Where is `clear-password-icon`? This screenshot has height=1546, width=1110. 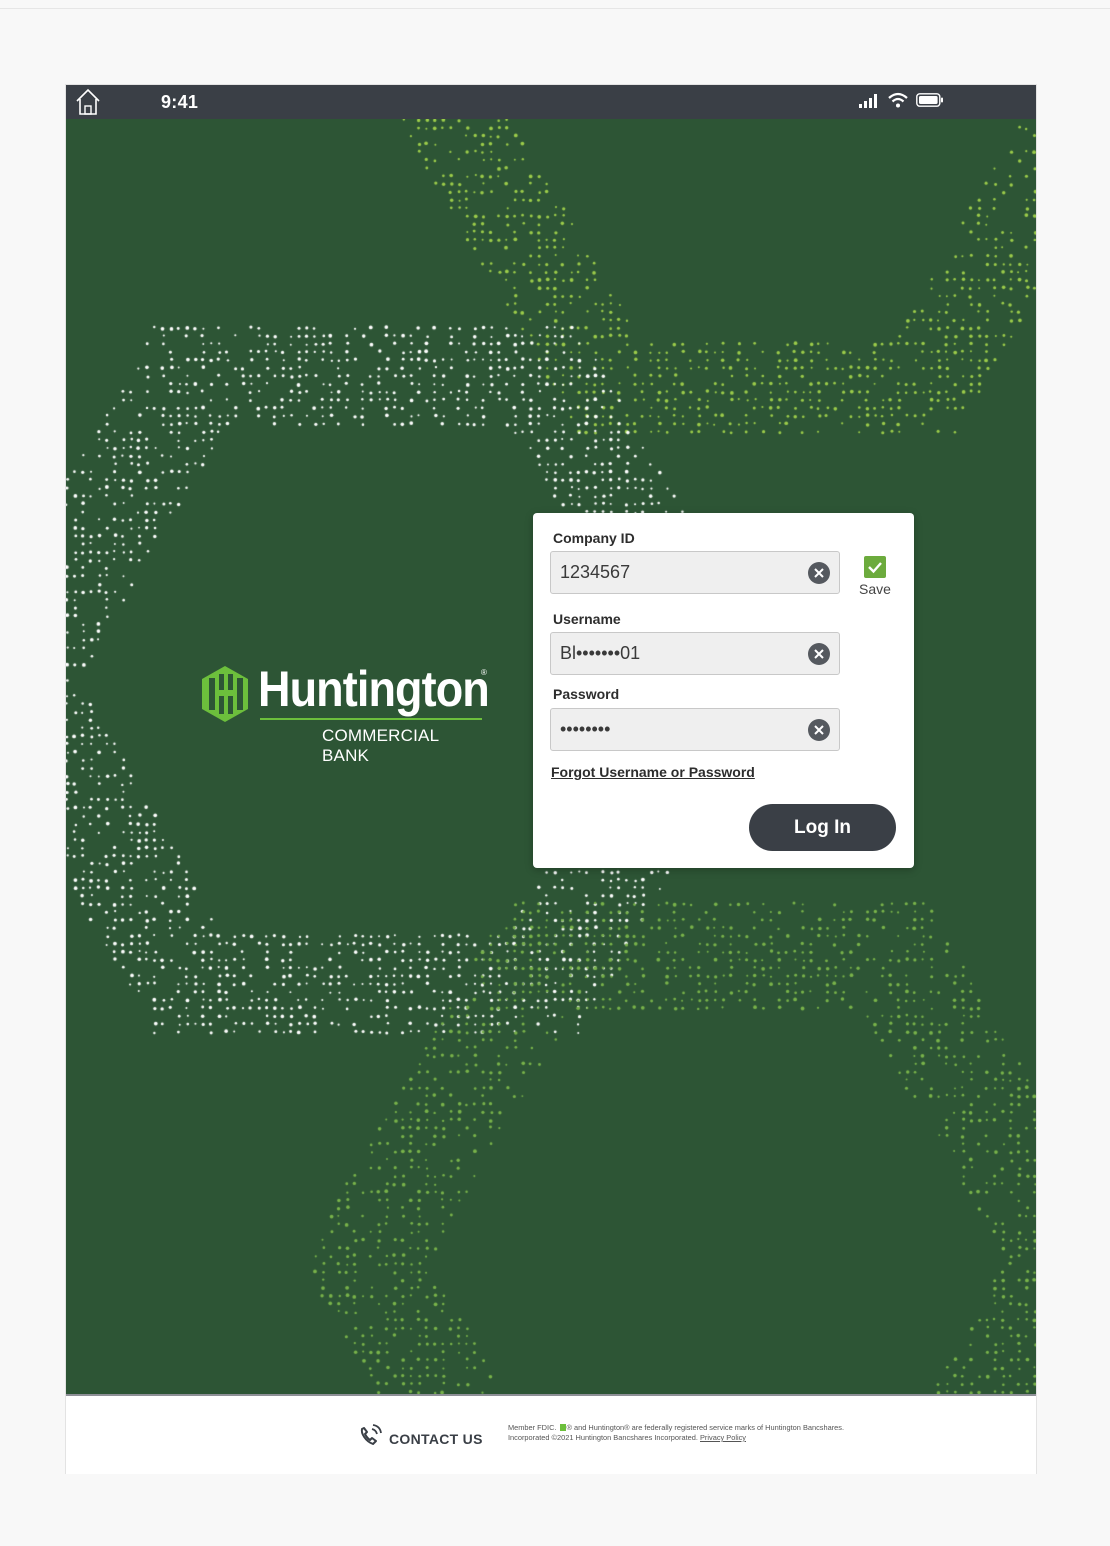
clear-password-icon is located at coordinates (819, 730).